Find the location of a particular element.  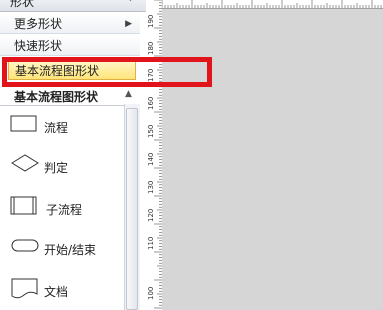

vertical-ruler: 190 180 170 160 150 140 130 120 110 100 is located at coordinates (154, 155).